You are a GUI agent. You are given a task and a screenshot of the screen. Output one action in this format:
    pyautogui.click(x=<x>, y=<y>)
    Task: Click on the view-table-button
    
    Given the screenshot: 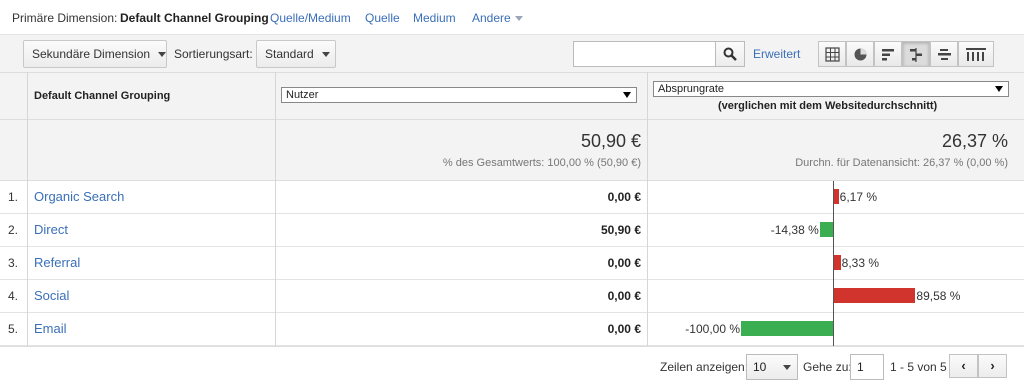 What is the action you would take?
    pyautogui.click(x=832, y=54)
    